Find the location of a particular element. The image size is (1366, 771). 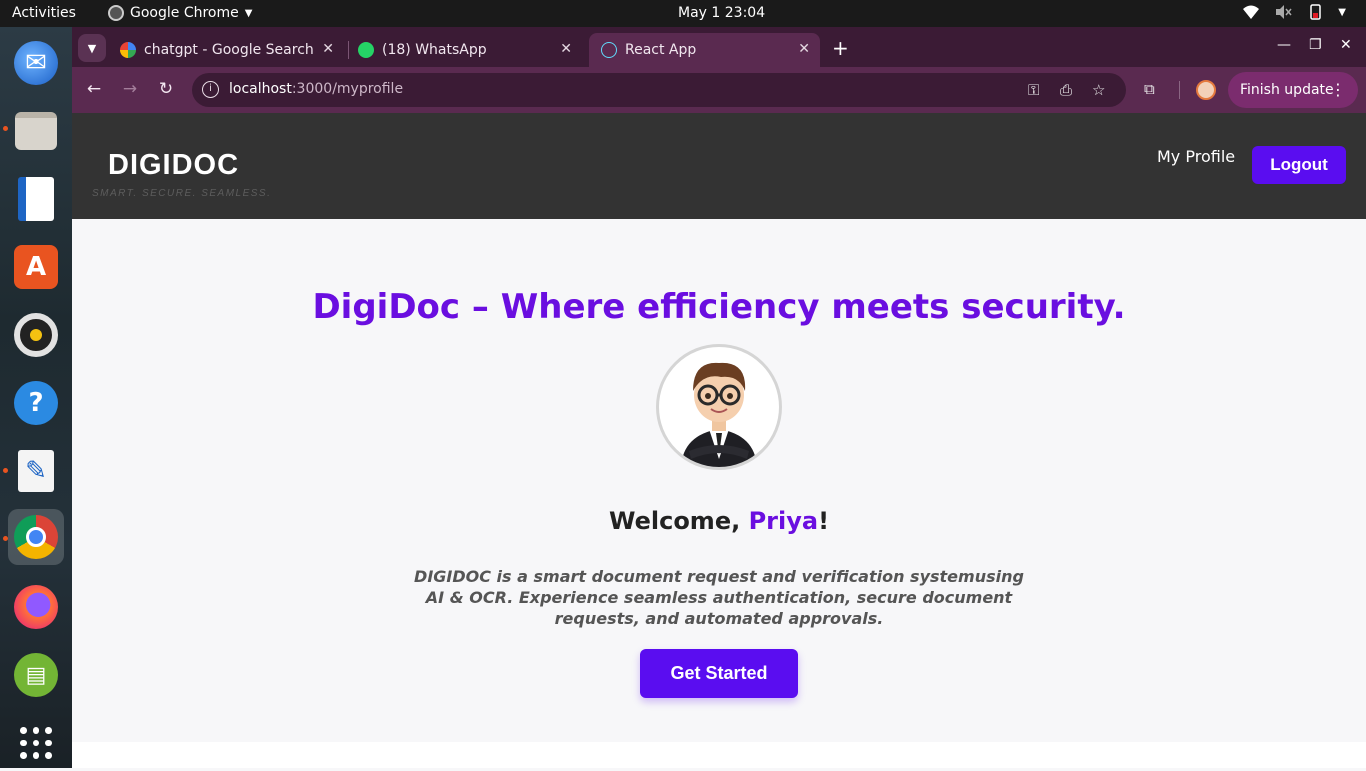

address-bar: i localhost:3000/myprofile ⚿ ⎙ ☆ is located at coordinates (659, 90).